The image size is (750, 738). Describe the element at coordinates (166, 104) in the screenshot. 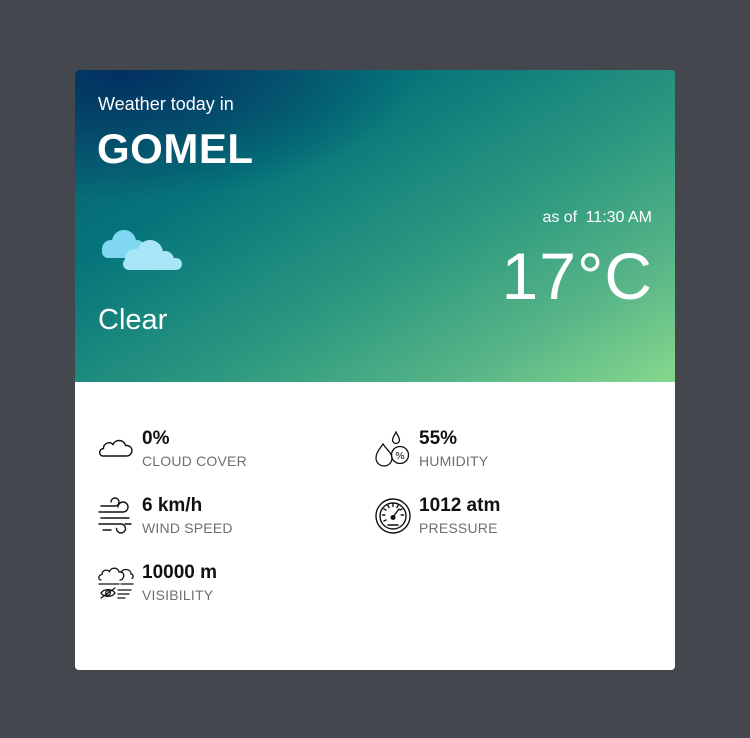

I see `location-caption: Weather today in` at that location.